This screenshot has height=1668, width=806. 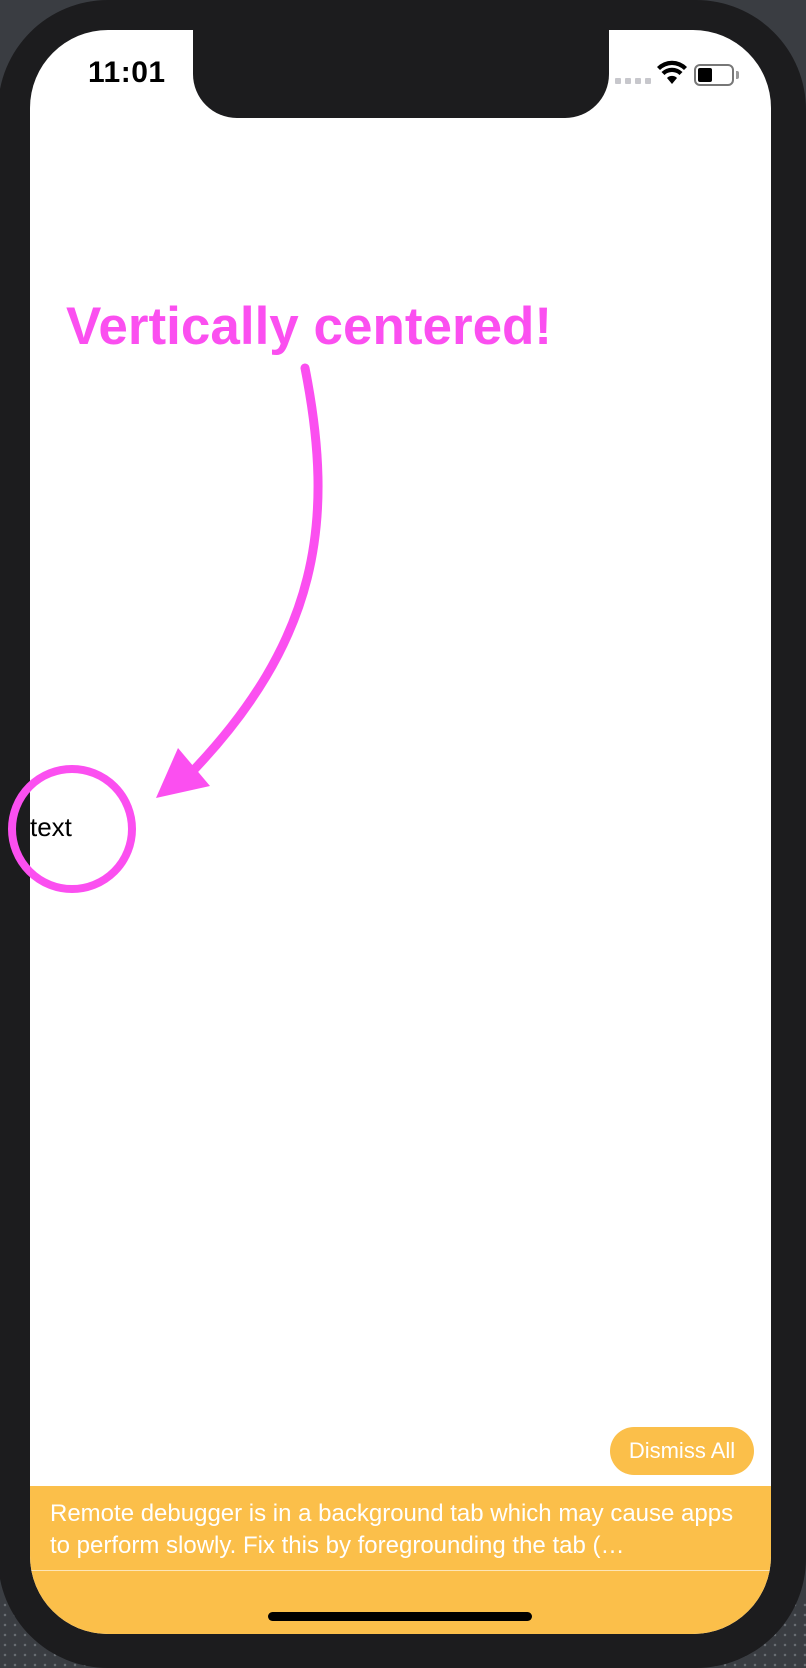 I want to click on battery-icon, so click(x=714, y=75).